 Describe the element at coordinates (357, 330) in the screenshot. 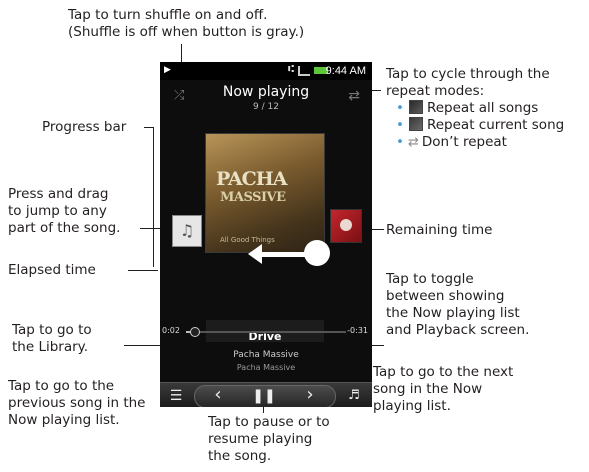

I see `remaining-time: -0:31` at that location.